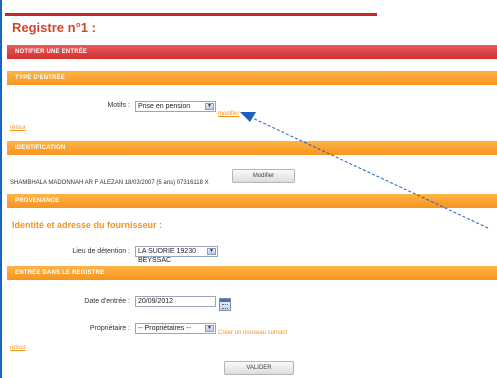  Describe the element at coordinates (109, 328) in the screenshot. I see `proprietaire-label: Propriétaire :` at that location.